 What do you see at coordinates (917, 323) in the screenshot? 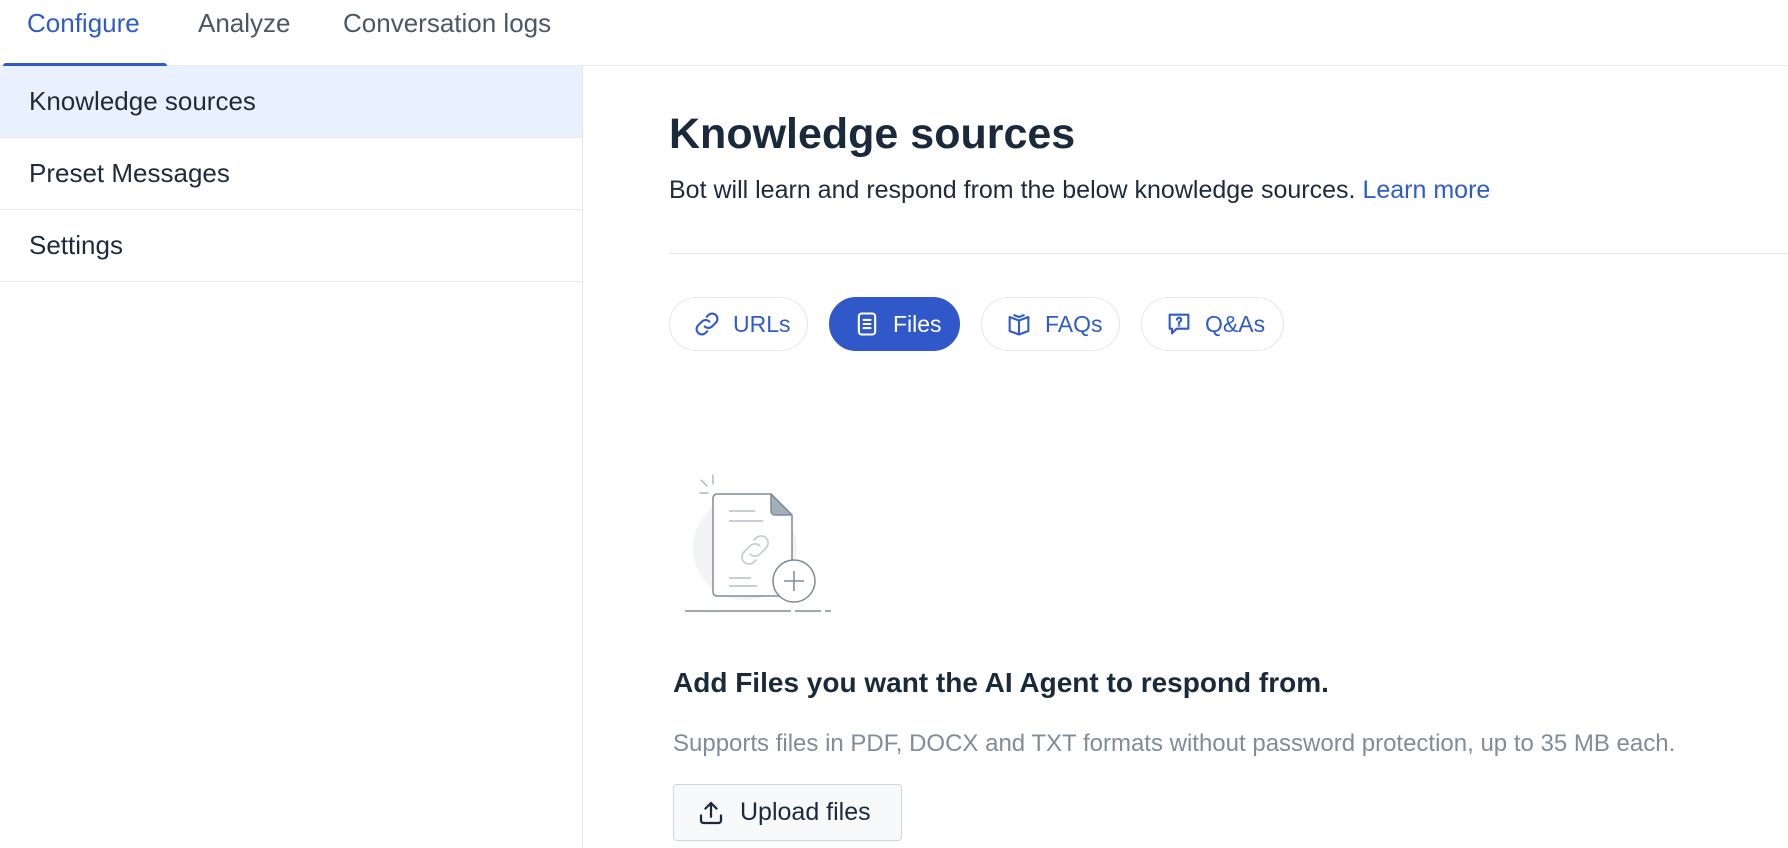
I see `tab-files-label: Files` at bounding box center [917, 323].